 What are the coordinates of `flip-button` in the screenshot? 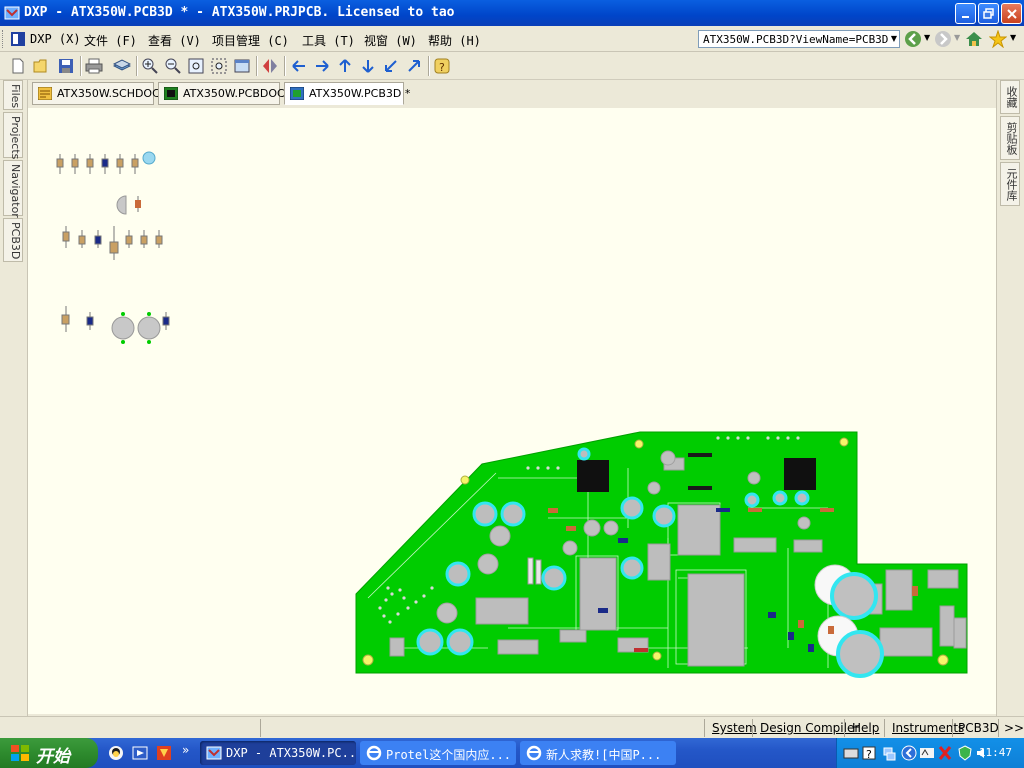 It's located at (270, 66).